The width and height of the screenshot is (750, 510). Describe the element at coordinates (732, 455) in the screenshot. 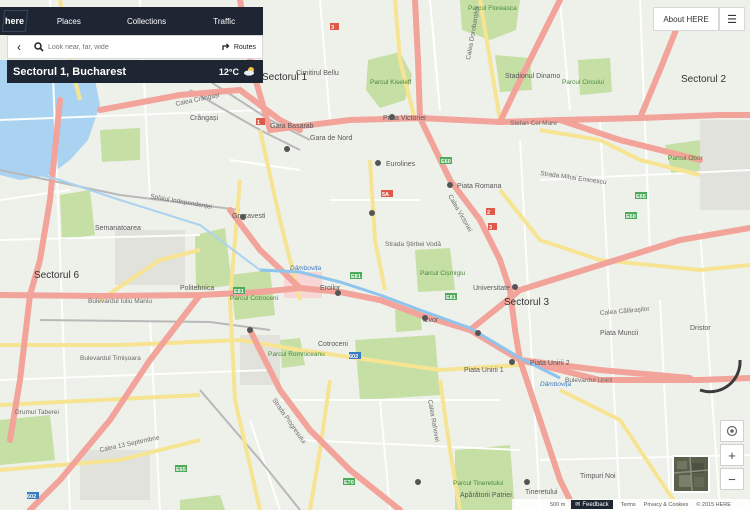

I see `zoom-in-button: +` at that location.